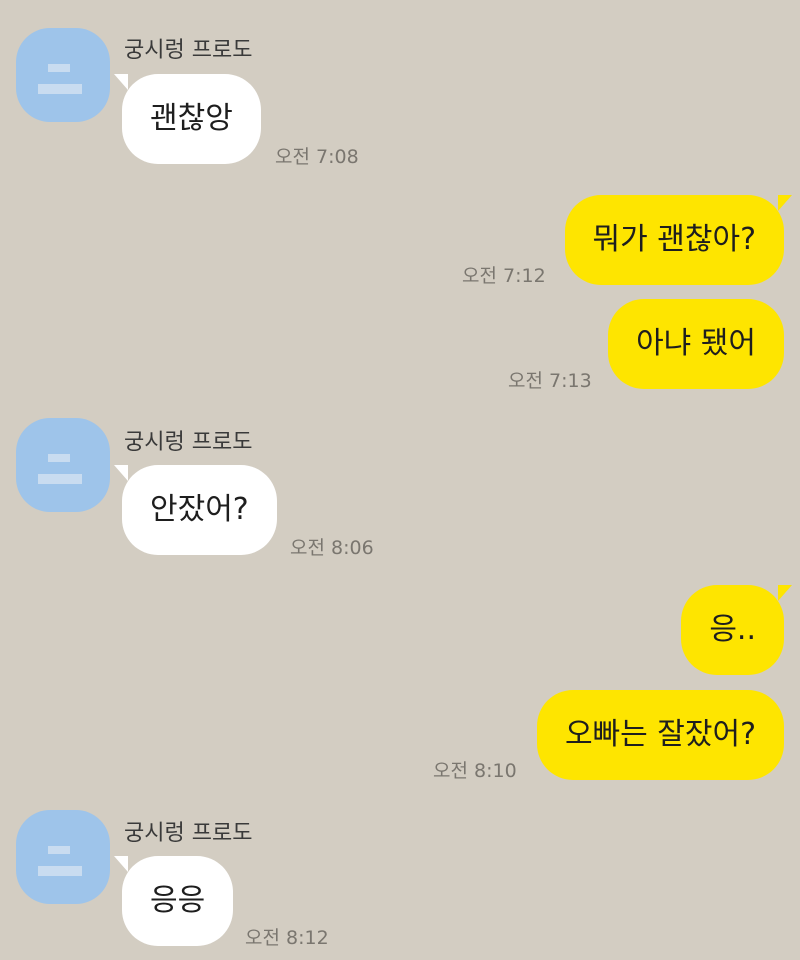 The width and height of the screenshot is (800, 960). I want to click on message-time: 오전 8:12, so click(287, 938).